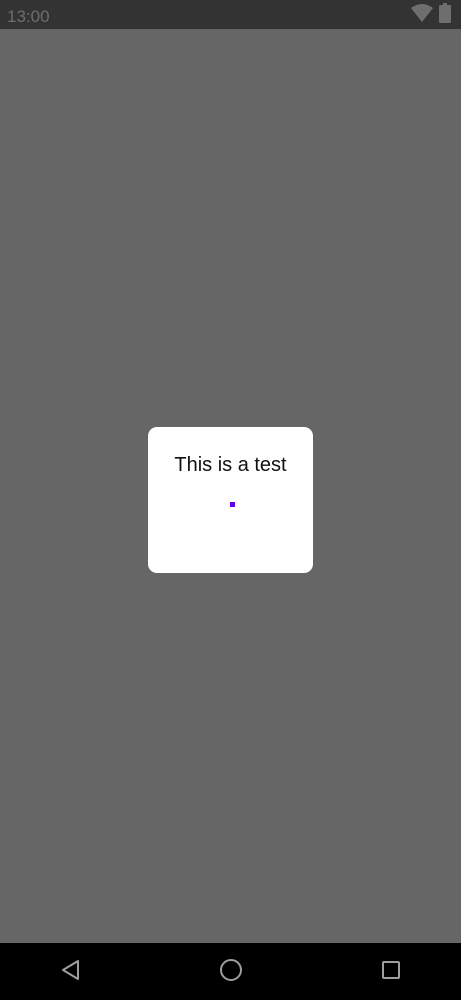  I want to click on recents-icon, so click(391, 972).